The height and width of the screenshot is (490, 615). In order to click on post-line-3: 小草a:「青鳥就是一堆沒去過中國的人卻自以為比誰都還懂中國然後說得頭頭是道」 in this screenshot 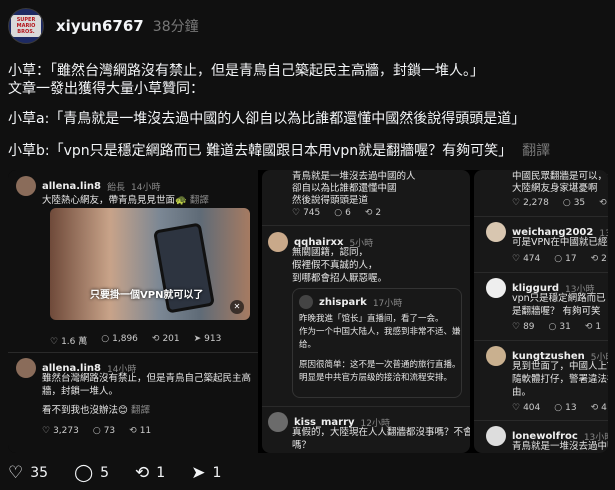, I will do `click(267, 119)`.